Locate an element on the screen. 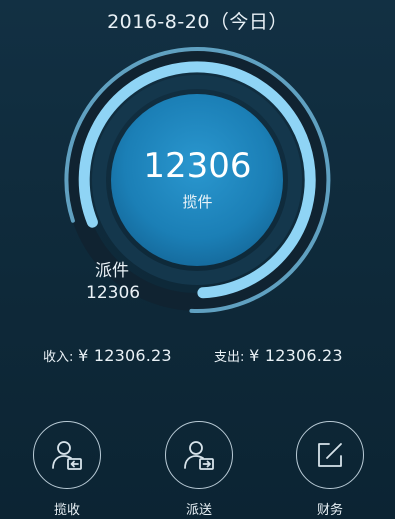  deliver-button: 派送 is located at coordinates (199, 469).